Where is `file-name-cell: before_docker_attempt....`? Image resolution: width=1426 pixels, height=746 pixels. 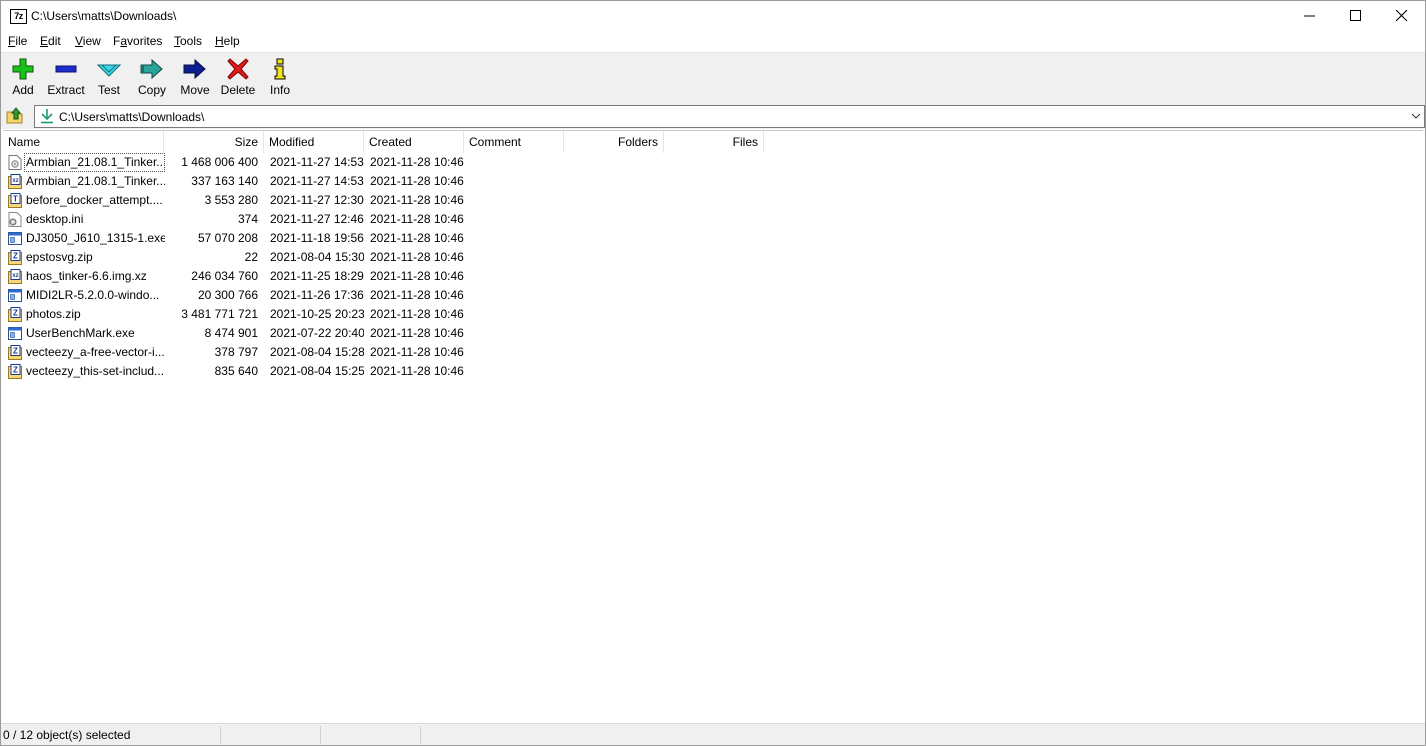
file-name-cell: before_docker_attempt.... is located at coordinates (94, 200).